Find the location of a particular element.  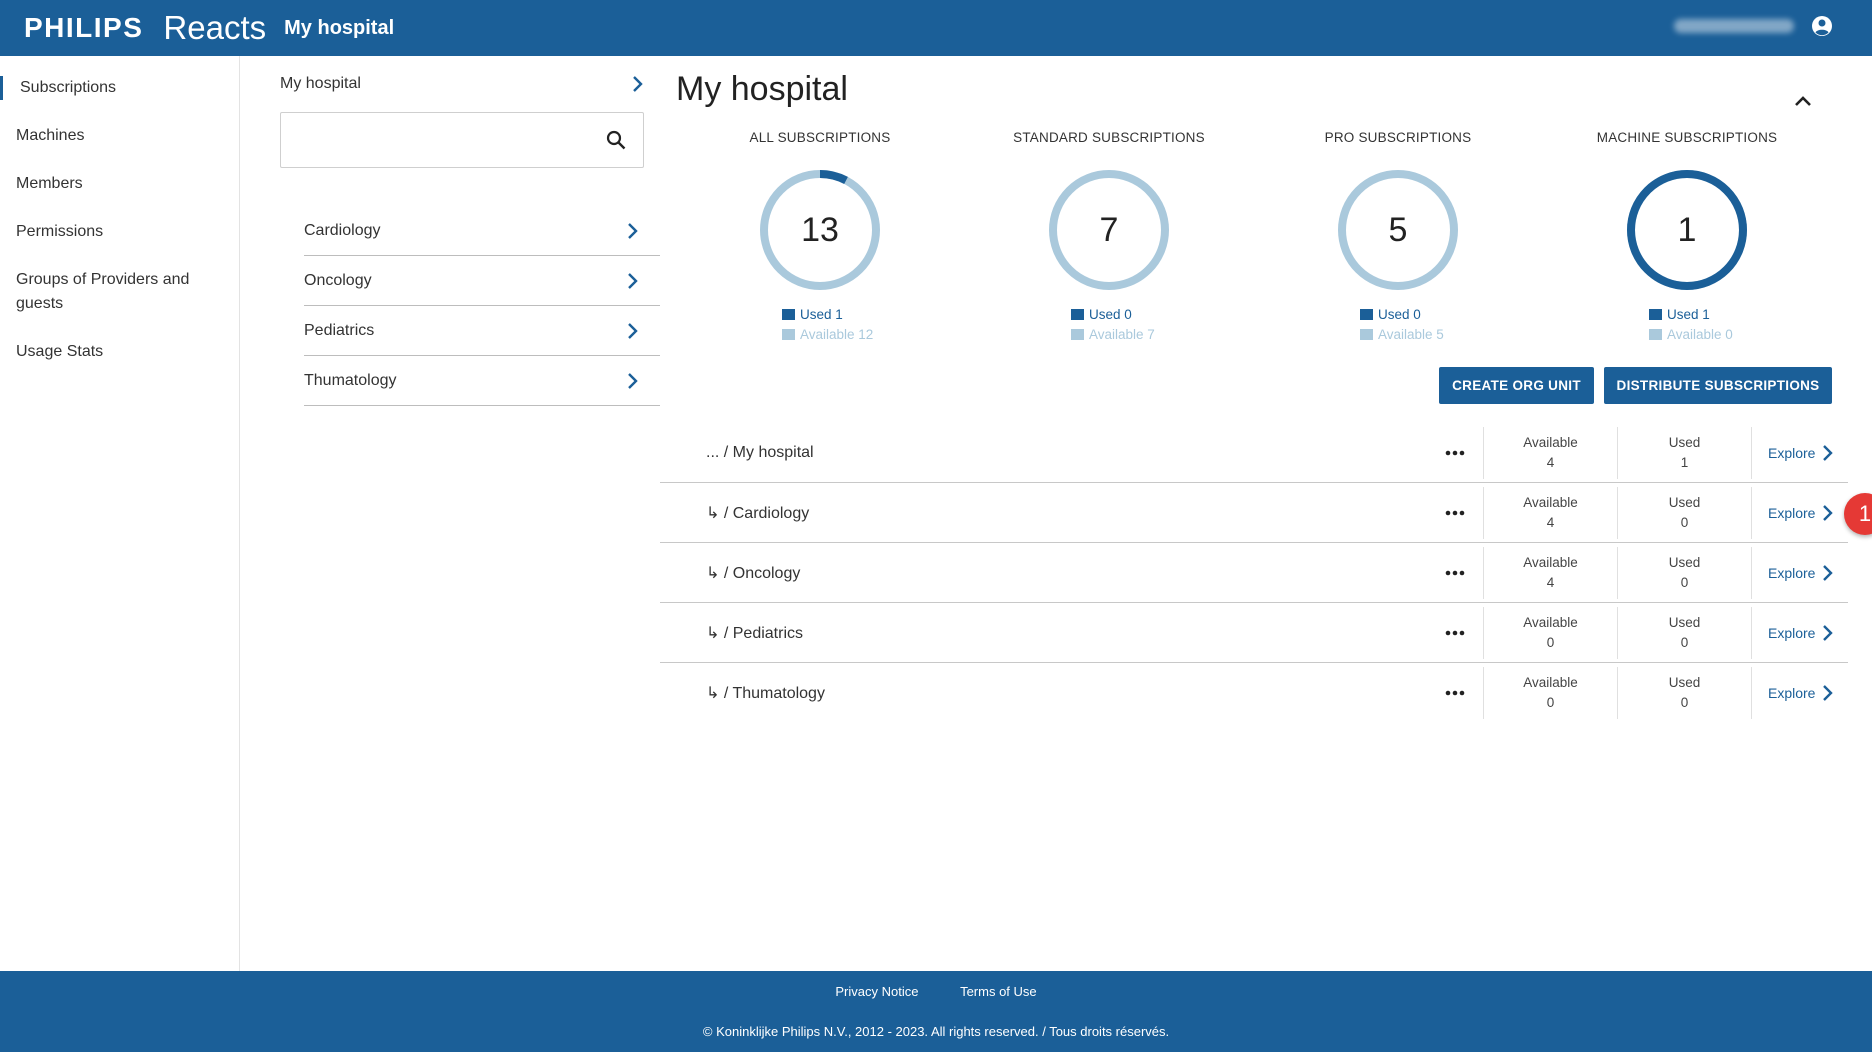

legend-available: Available 5 is located at coordinates (1444, 334).